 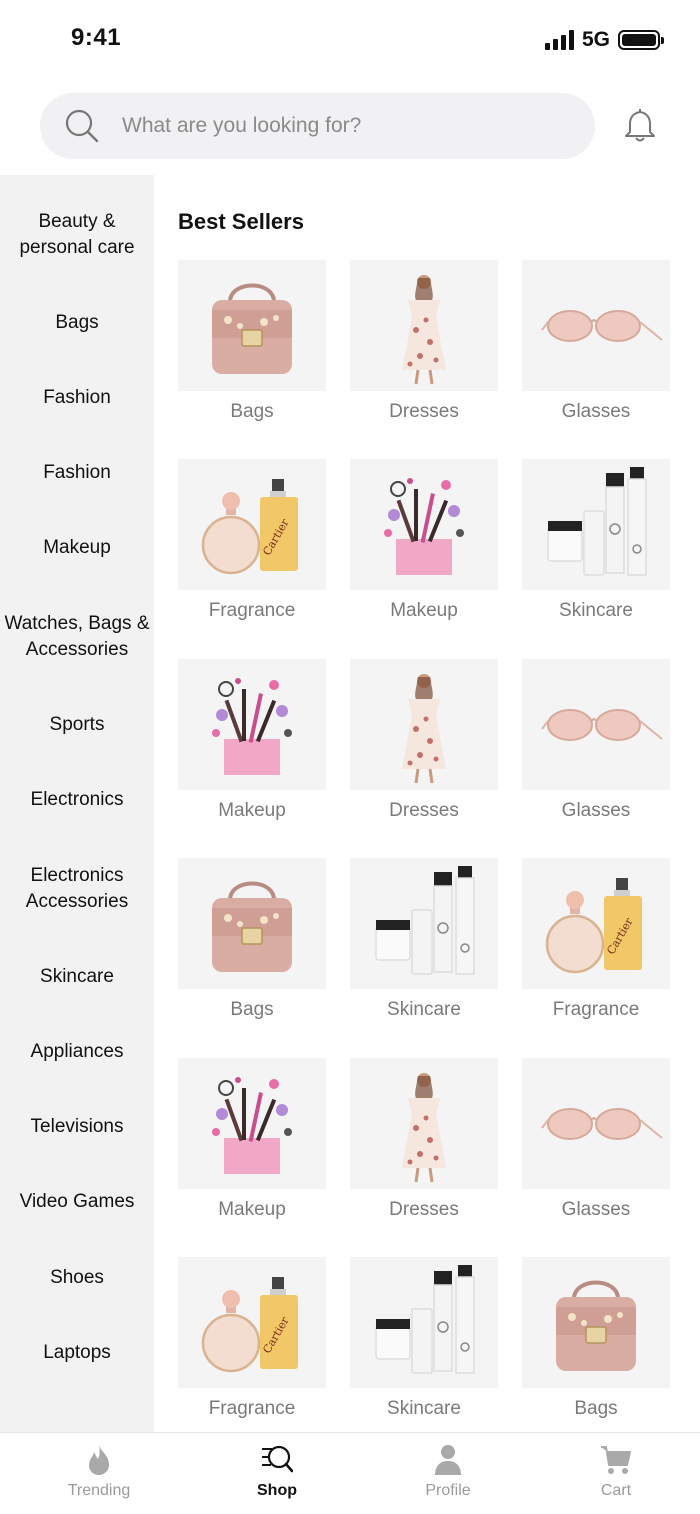 What do you see at coordinates (77, 1127) in the screenshot?
I see `sidebar-item-televisions: Televisions` at bounding box center [77, 1127].